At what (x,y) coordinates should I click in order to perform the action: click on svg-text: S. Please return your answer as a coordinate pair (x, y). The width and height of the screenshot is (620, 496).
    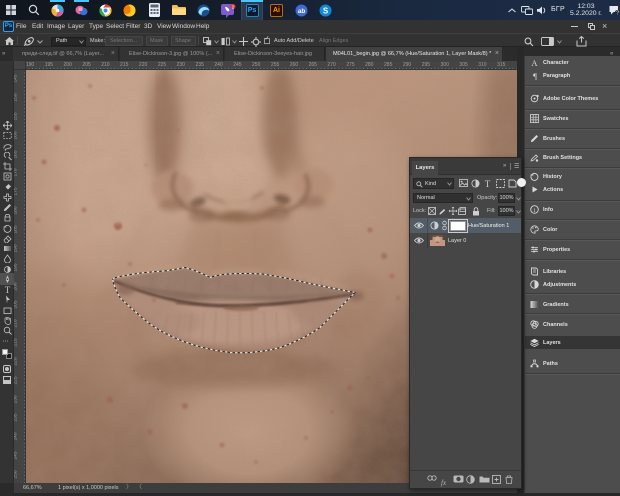
    Looking at the image, I should click on (326, 10).